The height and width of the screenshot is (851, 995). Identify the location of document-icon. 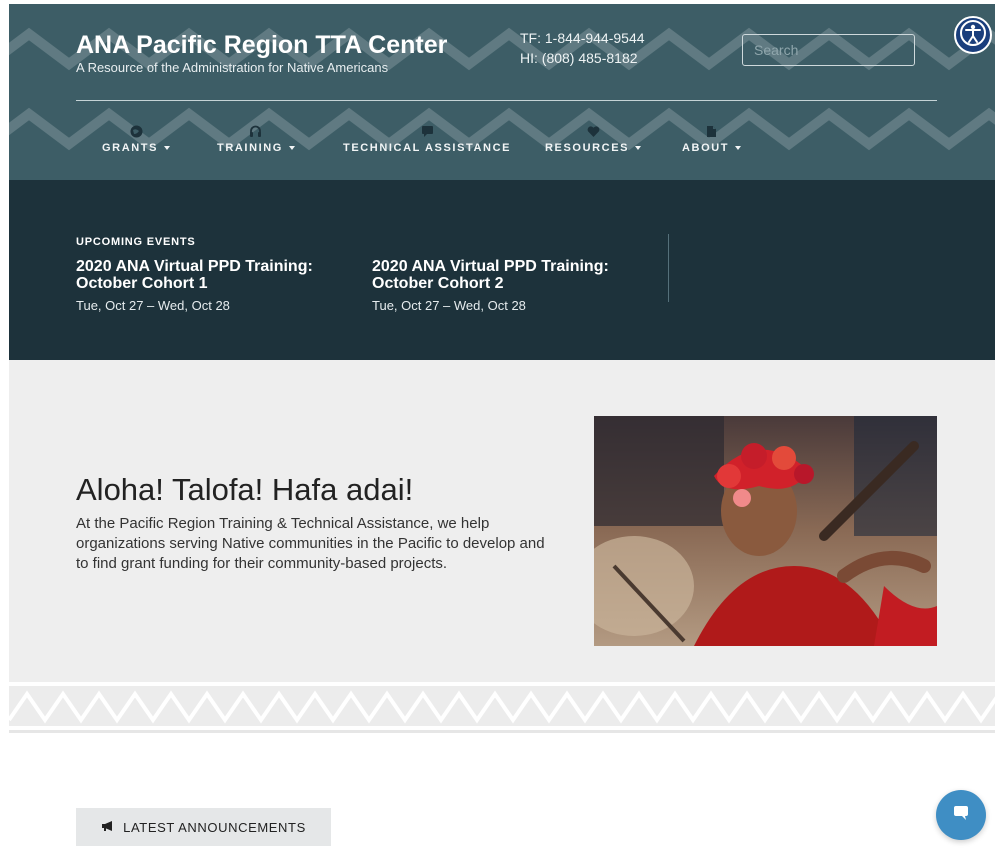
(712, 131).